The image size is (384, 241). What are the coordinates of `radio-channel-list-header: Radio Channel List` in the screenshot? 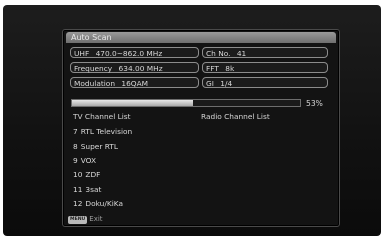 It's located at (235, 116).